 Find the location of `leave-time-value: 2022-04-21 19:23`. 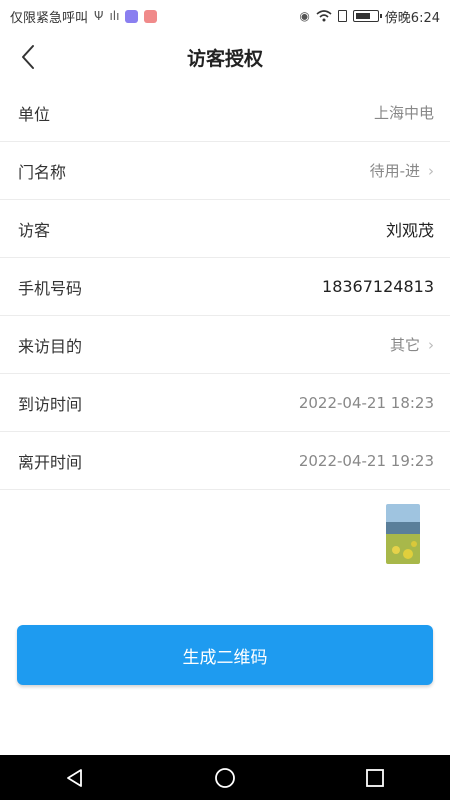

leave-time-value: 2022-04-21 19:23 is located at coordinates (366, 460).